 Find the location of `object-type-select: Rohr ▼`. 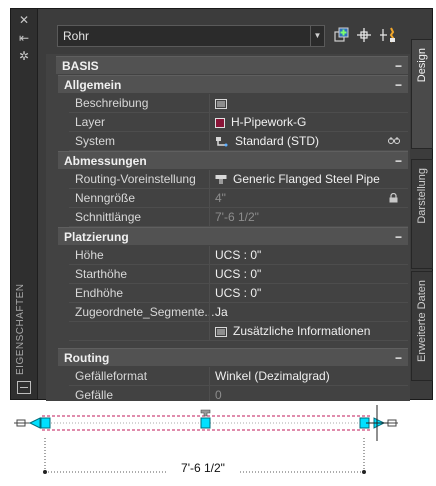

object-type-select: Rohr ▼ is located at coordinates (191, 36).